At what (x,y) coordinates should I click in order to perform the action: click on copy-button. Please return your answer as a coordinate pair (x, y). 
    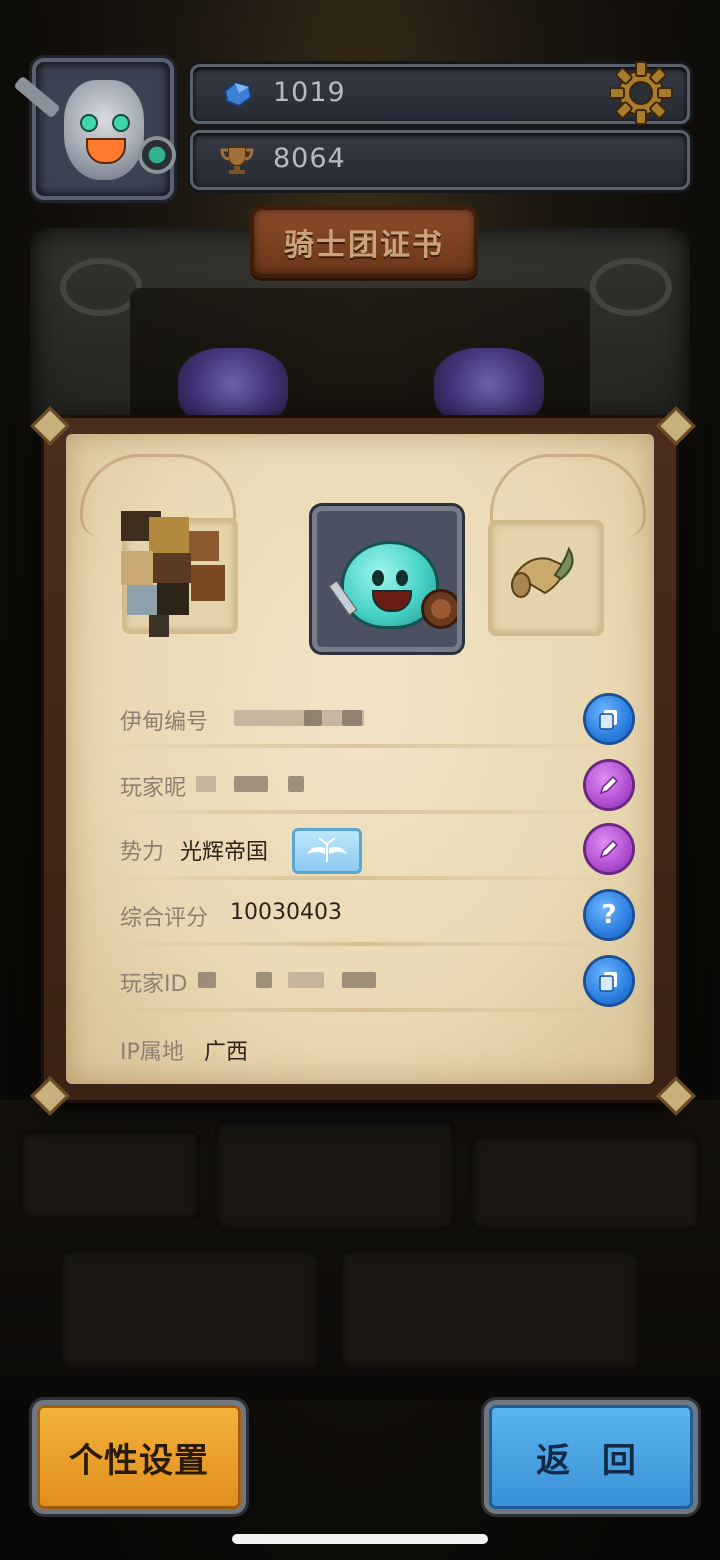
    Looking at the image, I should click on (609, 719).